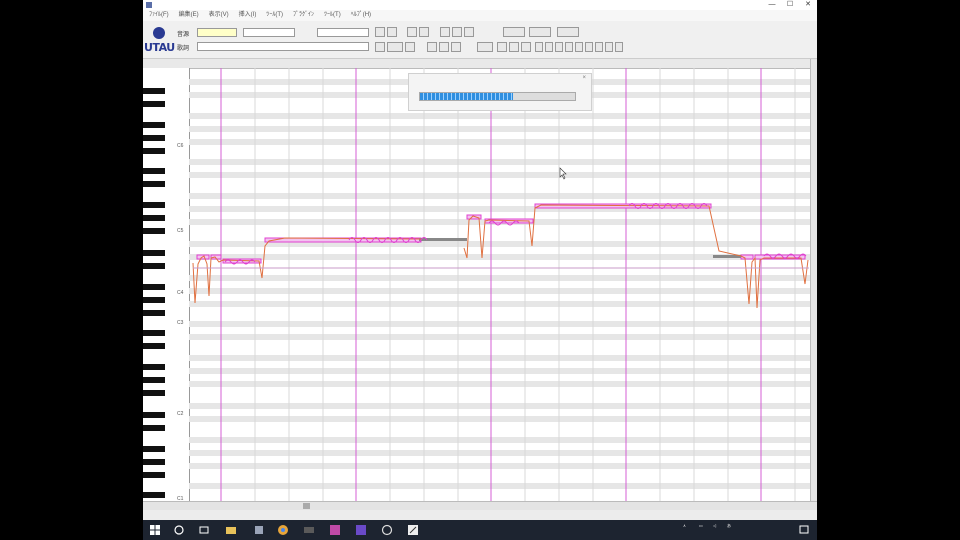  Describe the element at coordinates (772, 5) in the screenshot. I see `minimize-button: —` at that location.